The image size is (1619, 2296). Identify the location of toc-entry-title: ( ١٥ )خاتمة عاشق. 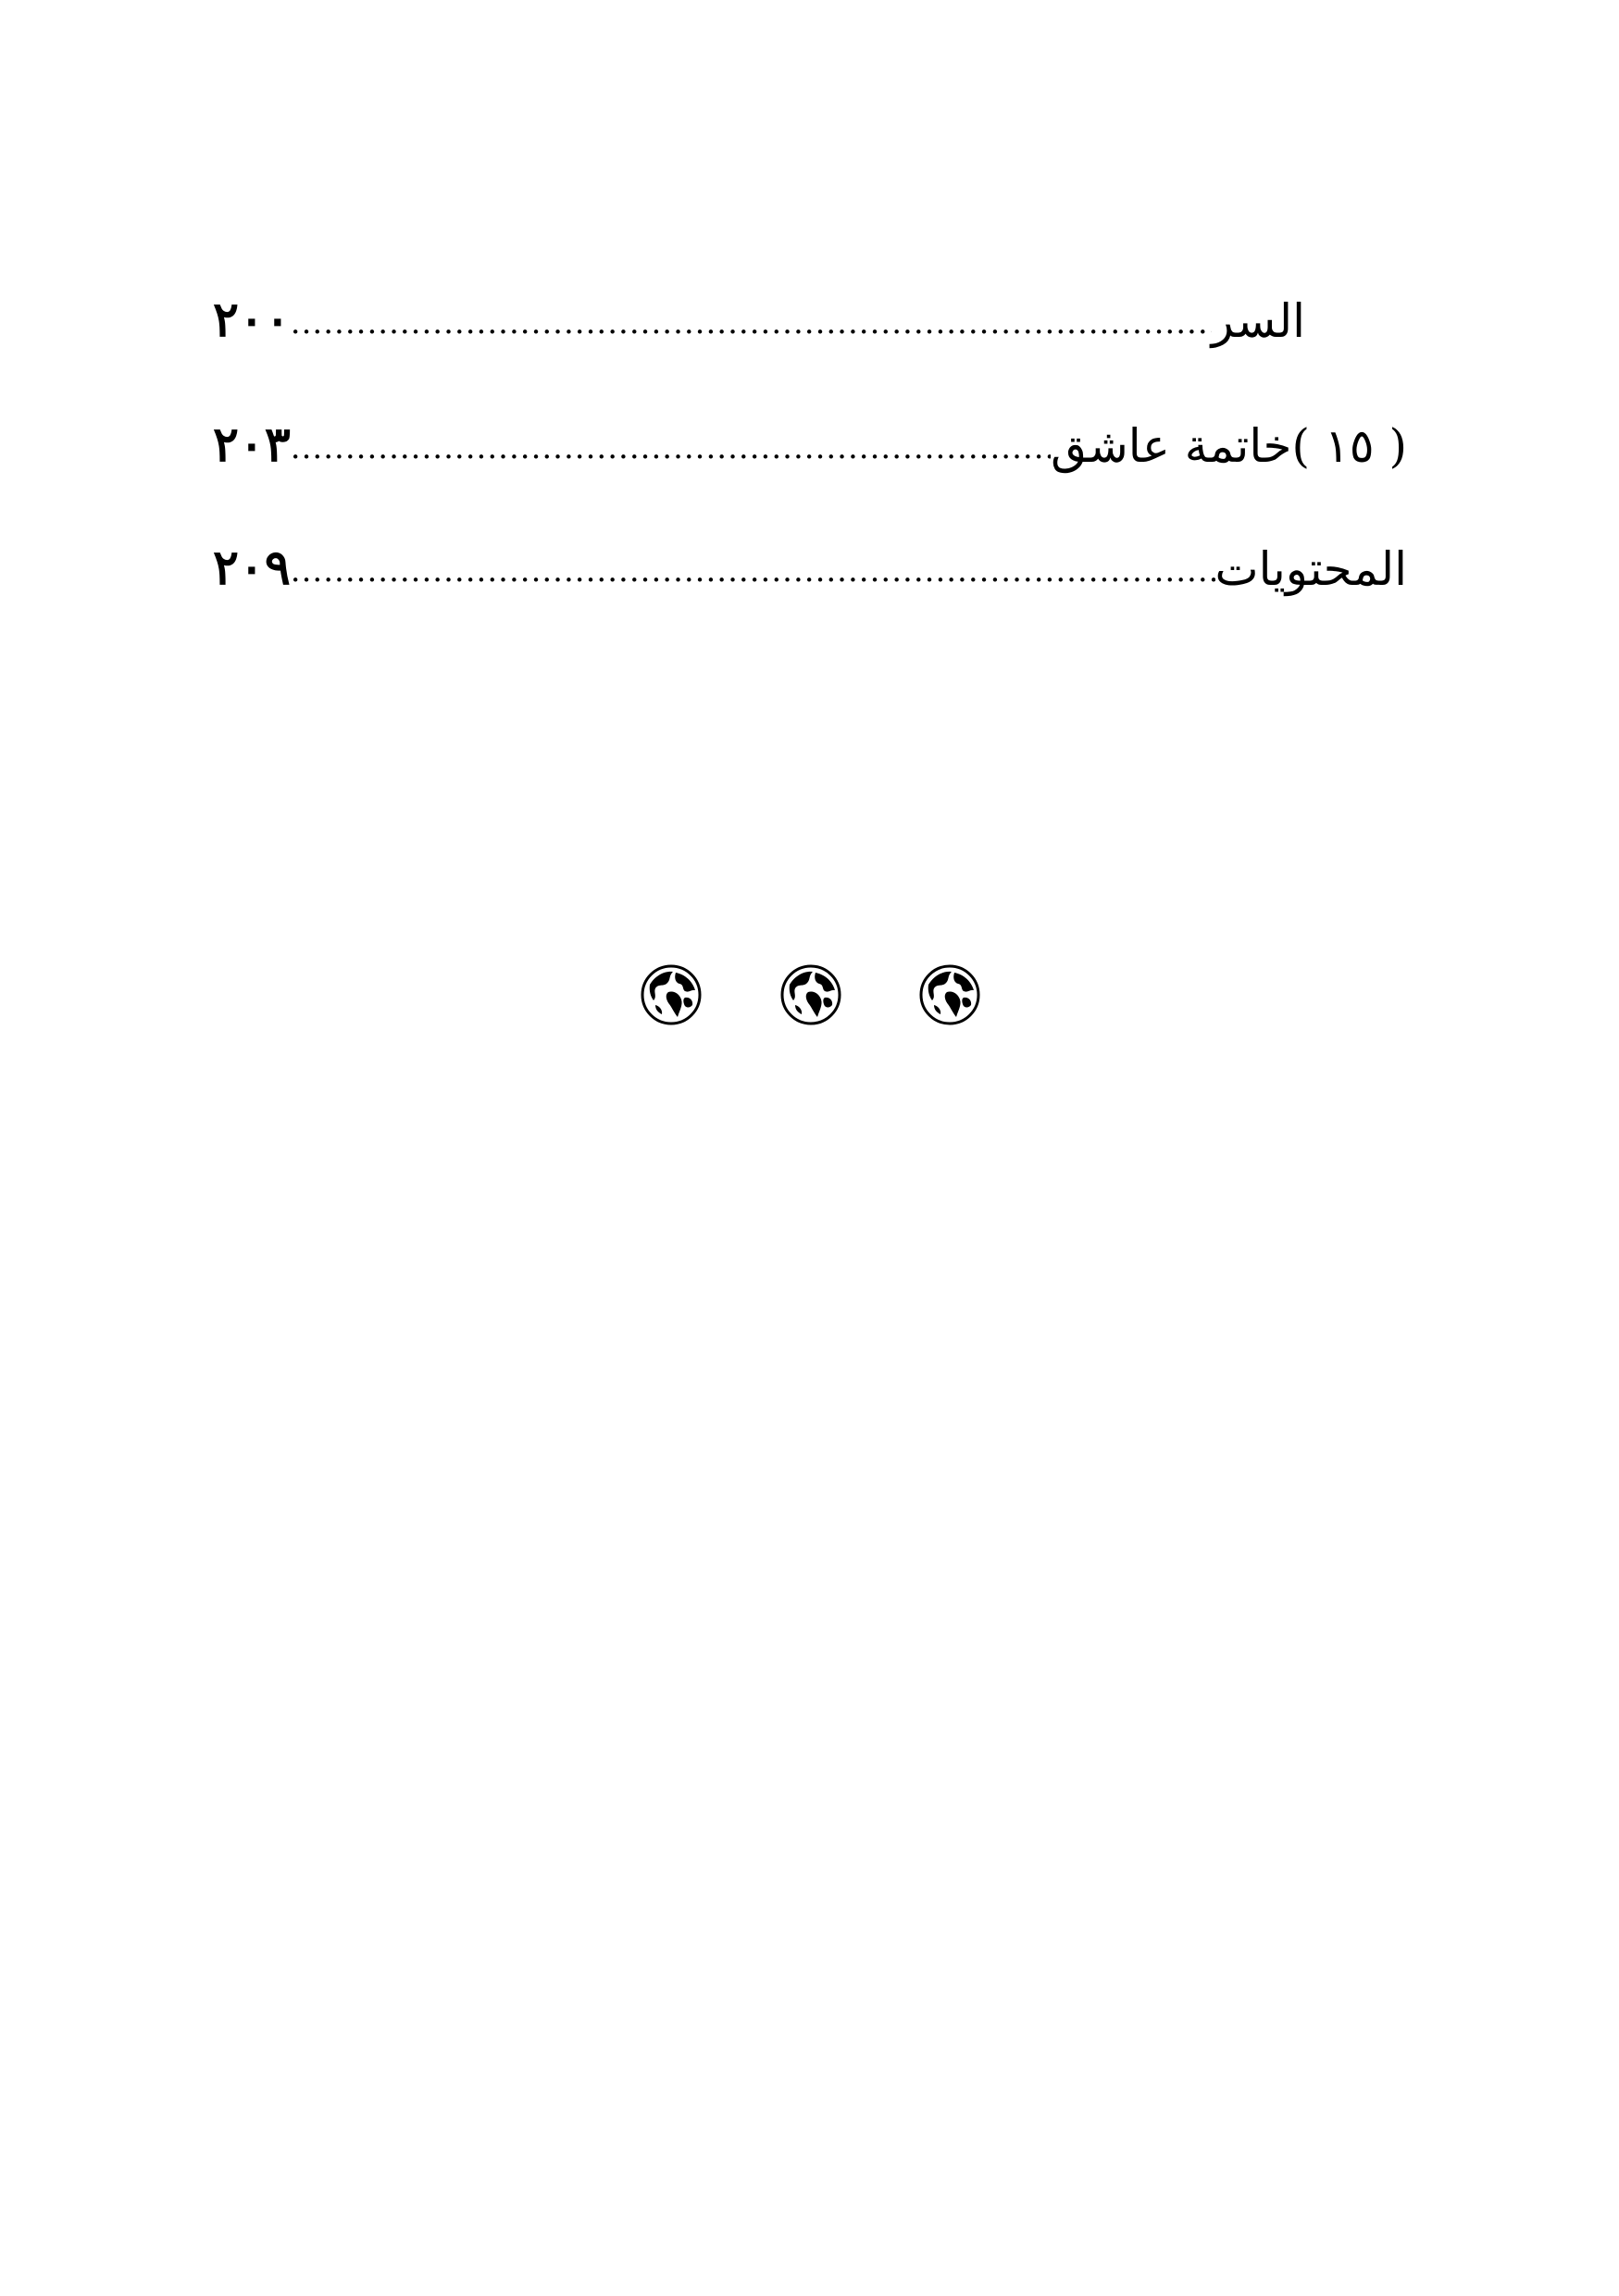
(1229, 446).